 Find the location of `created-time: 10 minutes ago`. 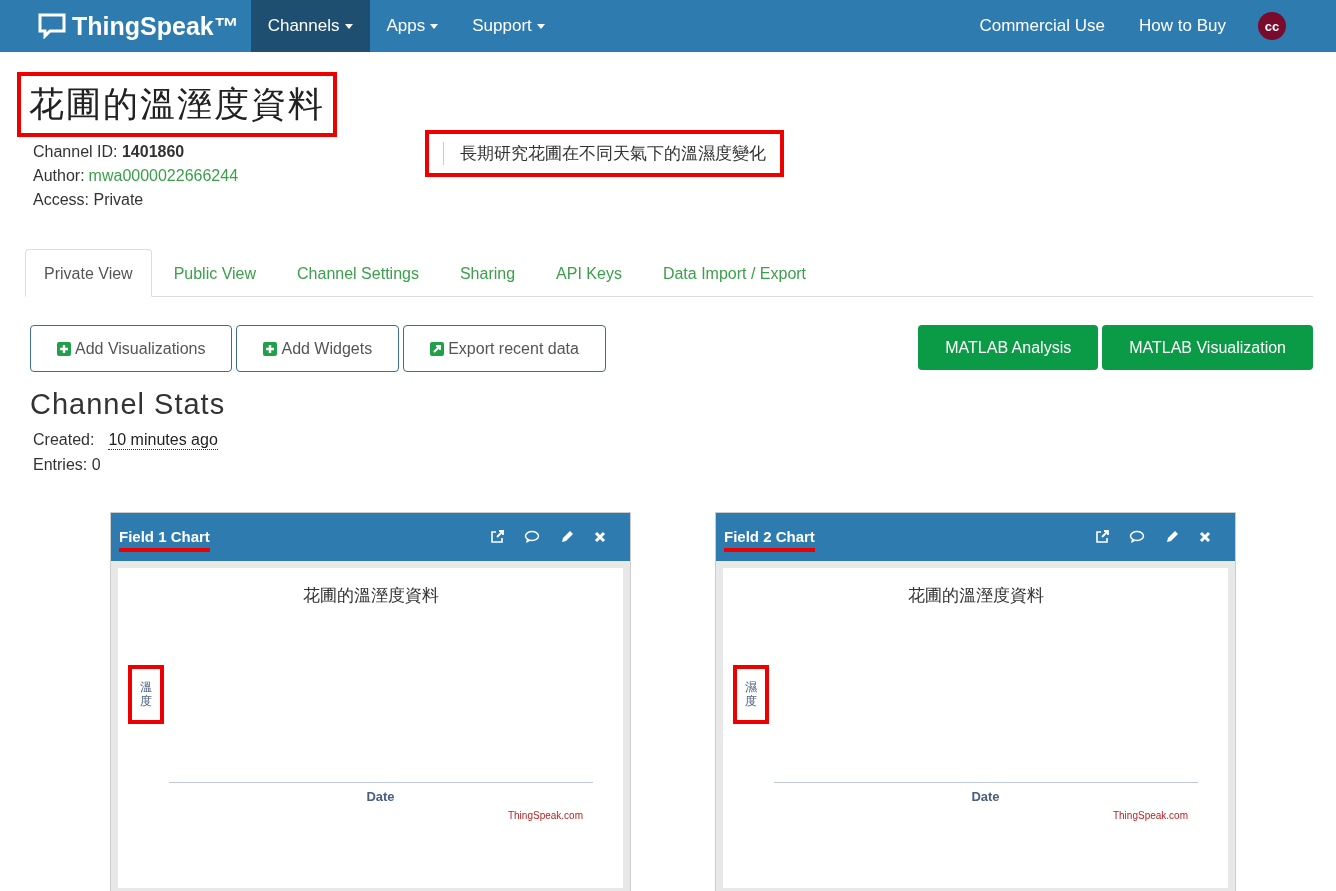

created-time: 10 minutes ago is located at coordinates (163, 440).